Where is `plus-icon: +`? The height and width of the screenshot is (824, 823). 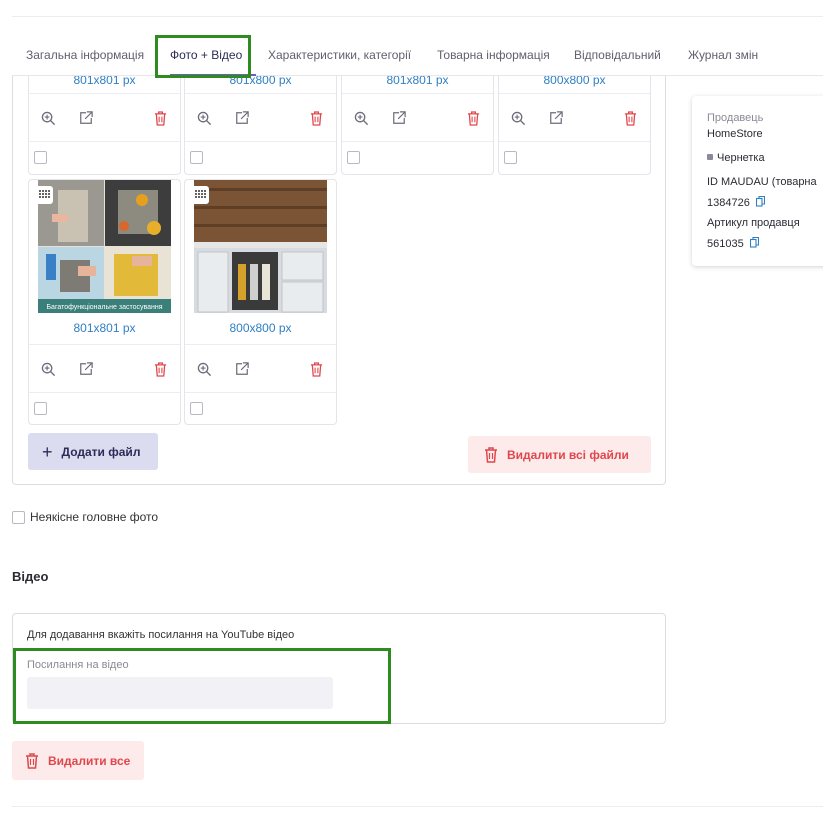 plus-icon: + is located at coordinates (47, 451).